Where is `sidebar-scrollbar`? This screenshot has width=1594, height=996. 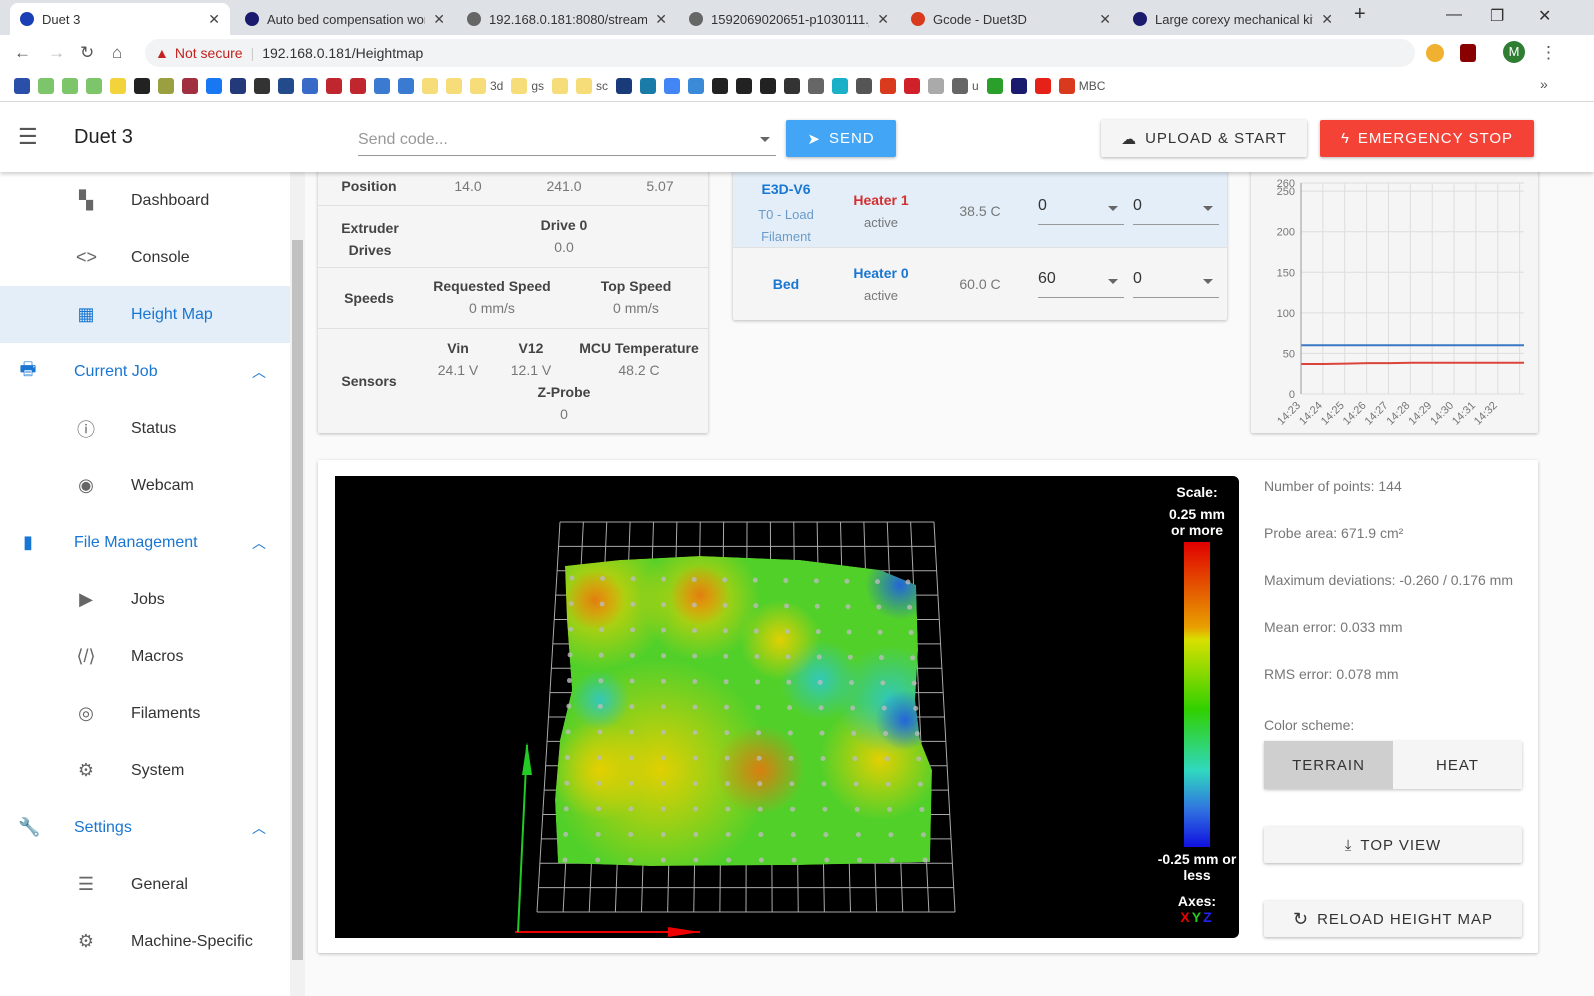
sidebar-scrollbar is located at coordinates (297, 584).